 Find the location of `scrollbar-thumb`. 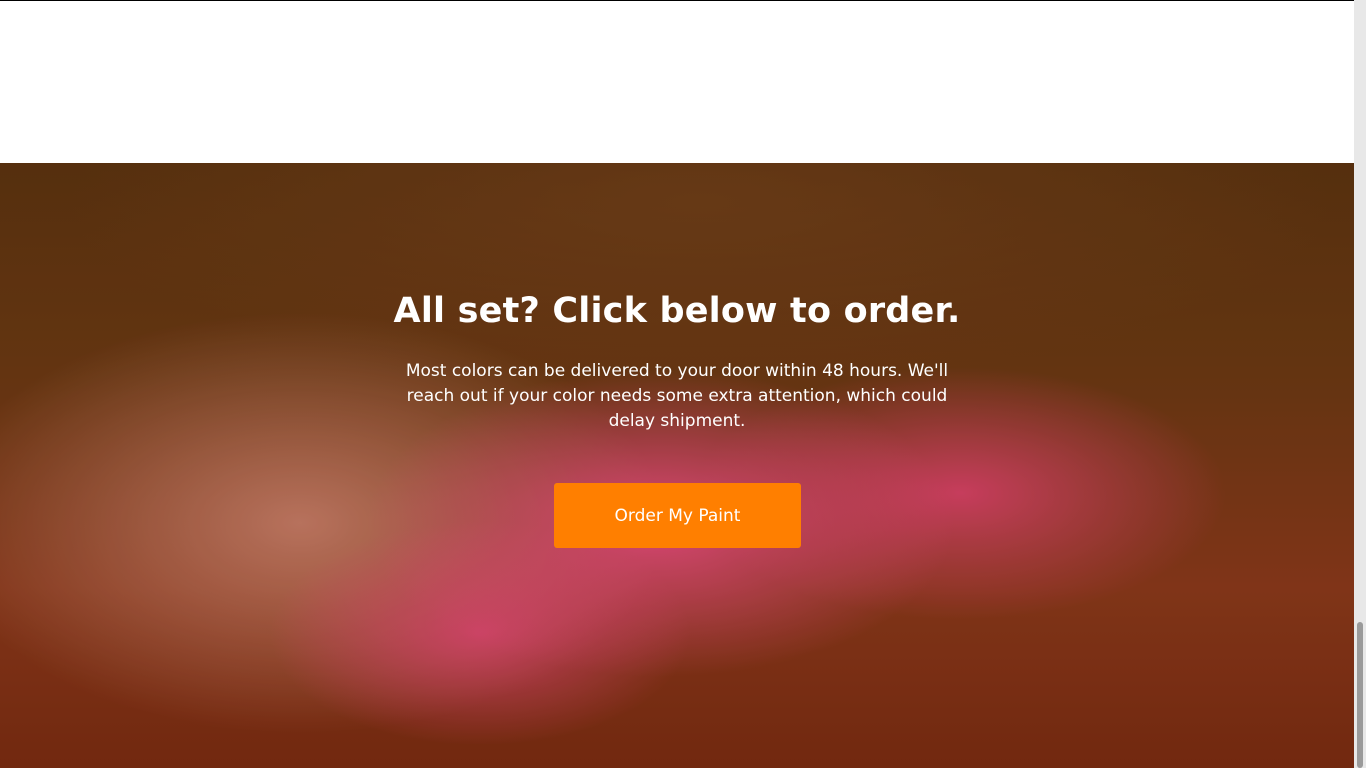

scrollbar-thumb is located at coordinates (1360, 695).